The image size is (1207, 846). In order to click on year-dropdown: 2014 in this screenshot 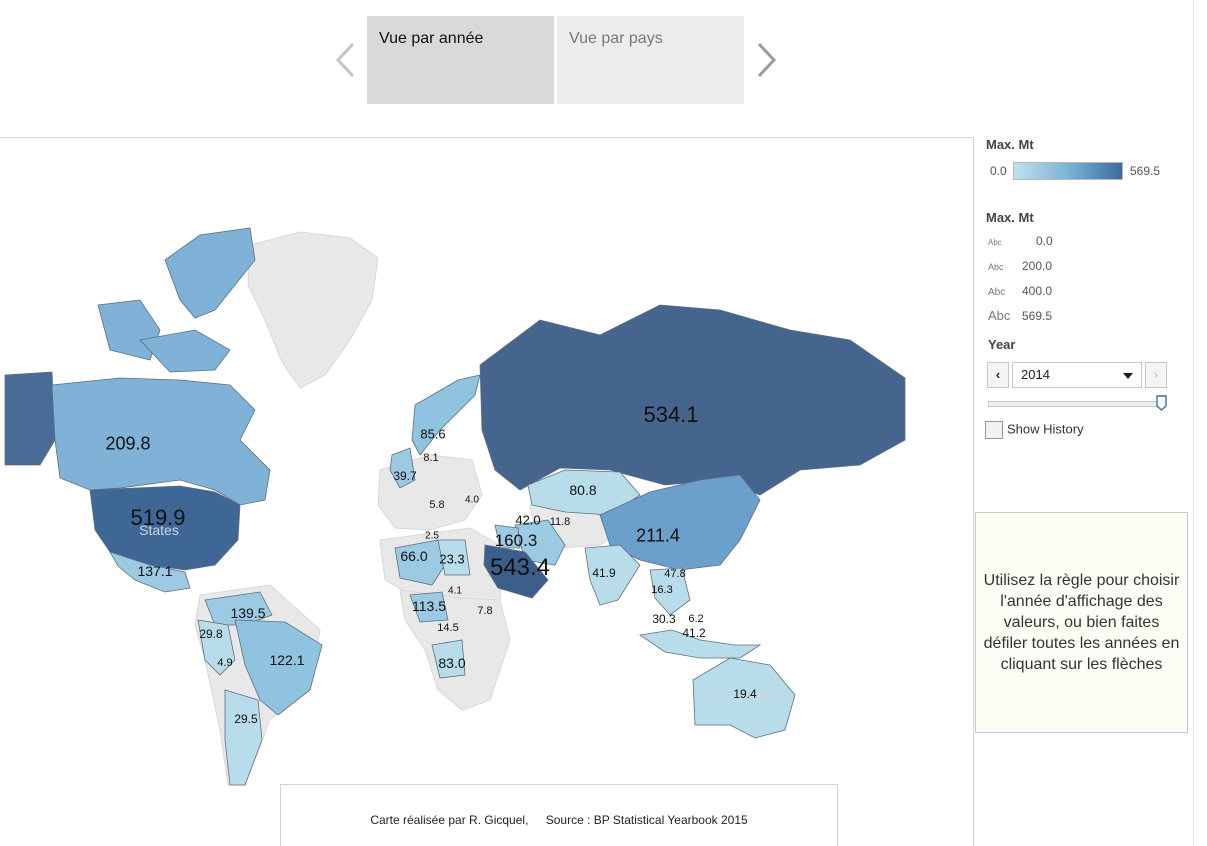, I will do `click(1077, 375)`.